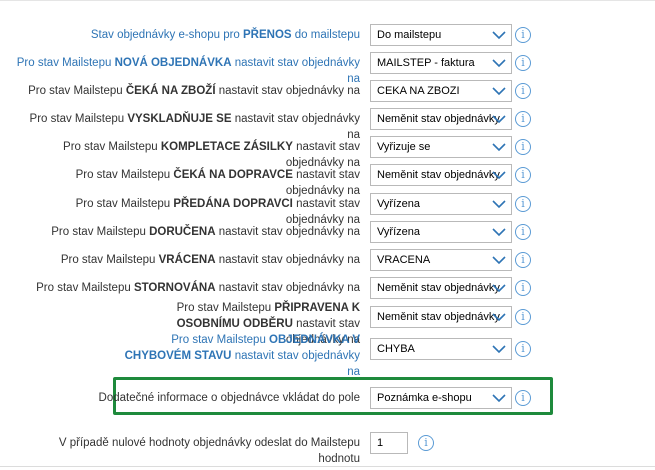 This screenshot has width=655, height=470. Describe the element at coordinates (233, 204) in the screenshot. I see `row-label-status: PŘEDÁNA DOPRAVCI` at that location.